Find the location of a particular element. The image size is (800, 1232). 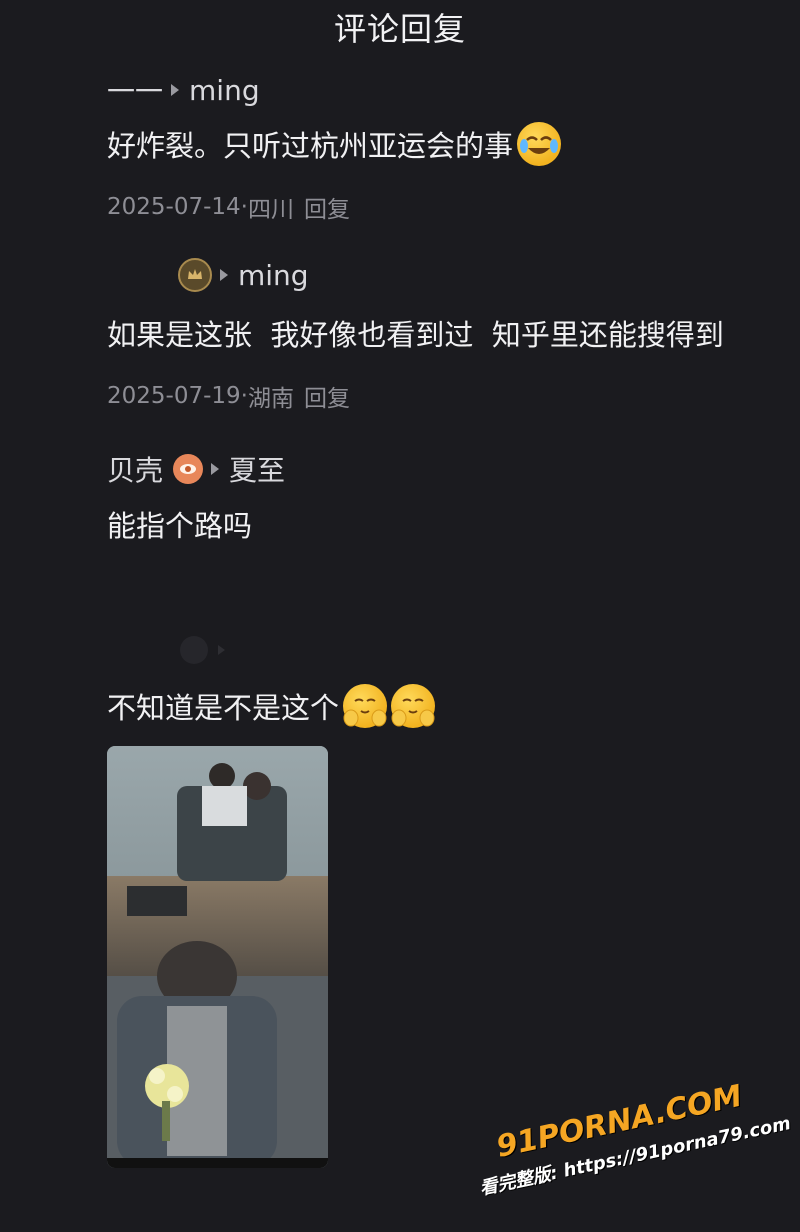

comment-1-author-line: 一一 ming is located at coordinates (183, 90).